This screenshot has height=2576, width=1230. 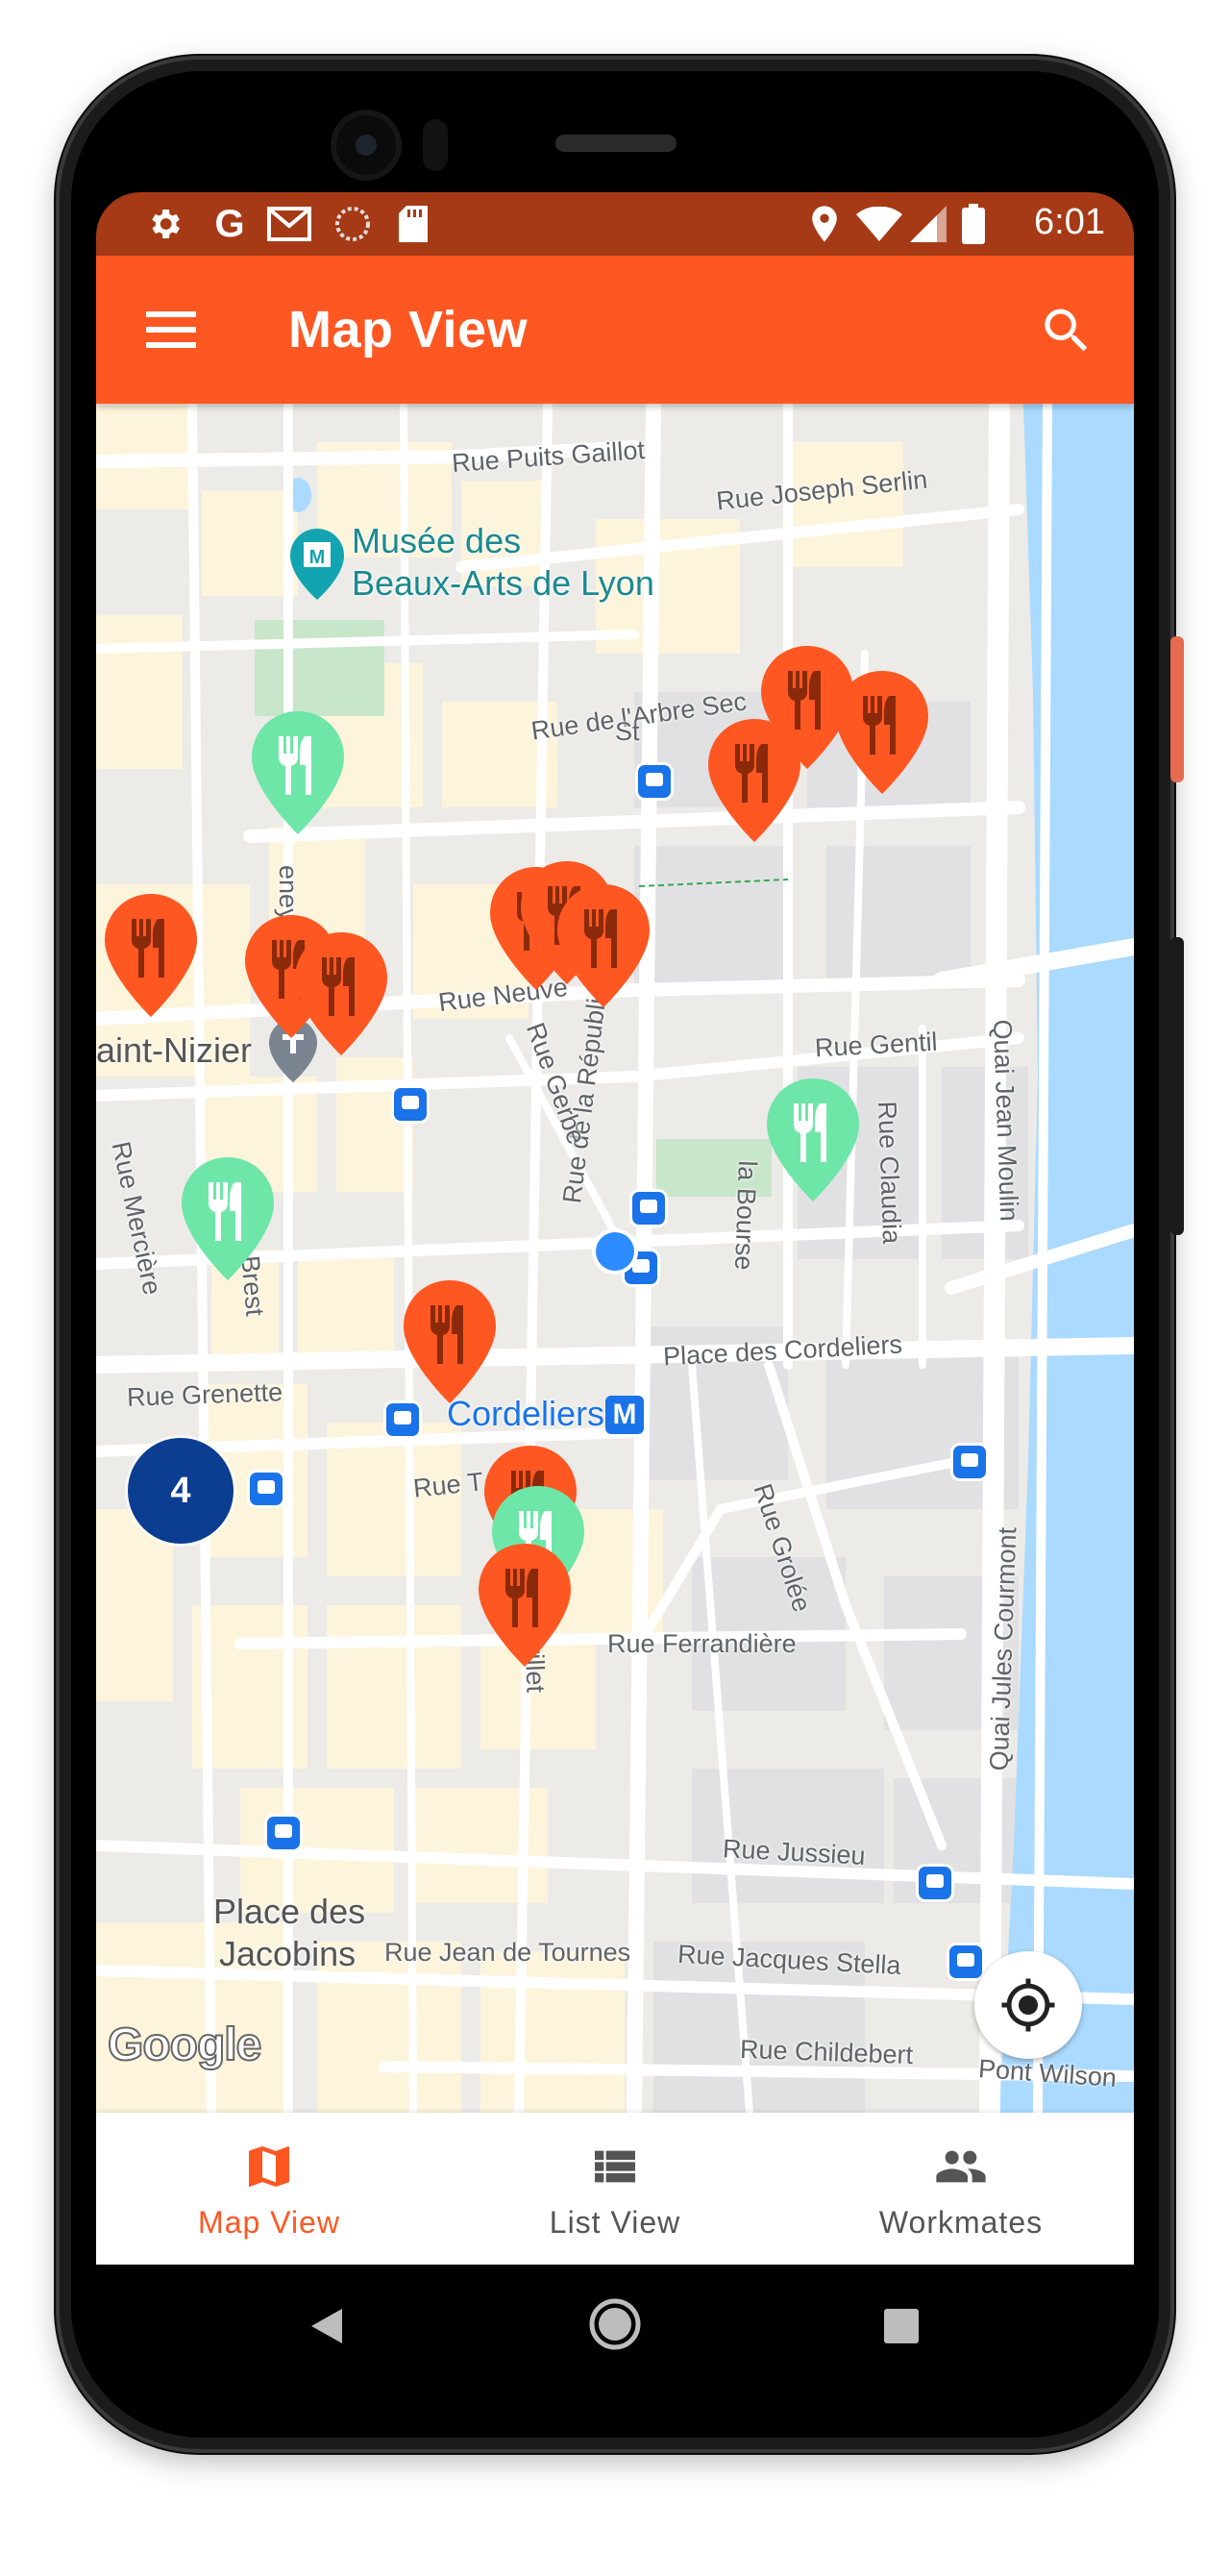 I want to click on svg-text: M, so click(x=317, y=557).